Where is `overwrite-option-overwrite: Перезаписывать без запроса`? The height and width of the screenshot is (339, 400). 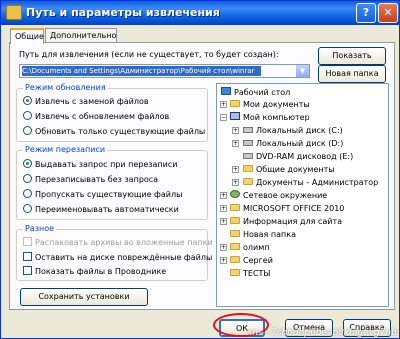 overwrite-option-overwrite: Перезаписывать без запроса is located at coordinates (90, 179).